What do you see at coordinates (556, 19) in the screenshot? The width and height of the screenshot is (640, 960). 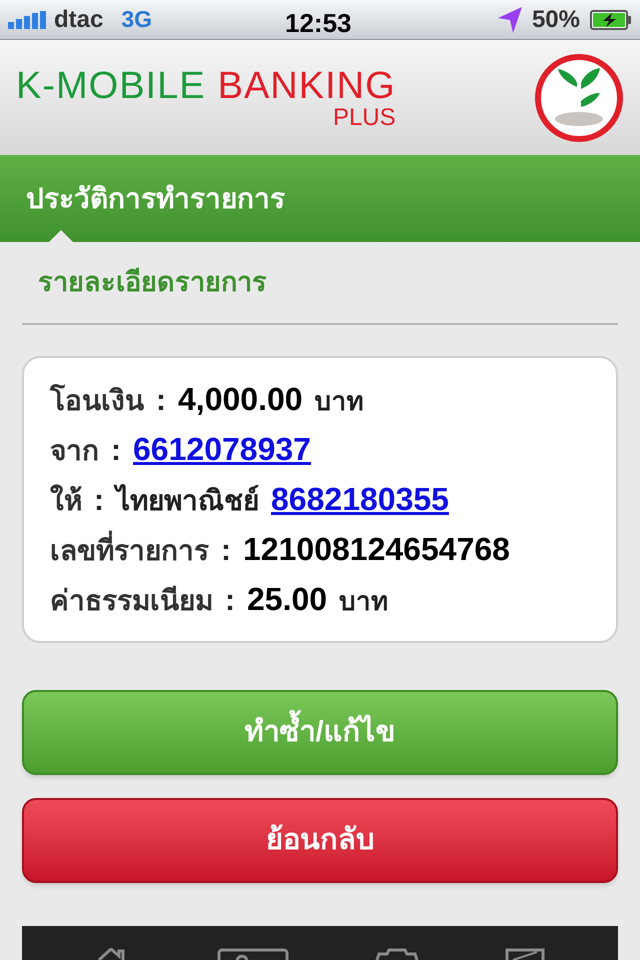 I see `battery-percent: 50%` at bounding box center [556, 19].